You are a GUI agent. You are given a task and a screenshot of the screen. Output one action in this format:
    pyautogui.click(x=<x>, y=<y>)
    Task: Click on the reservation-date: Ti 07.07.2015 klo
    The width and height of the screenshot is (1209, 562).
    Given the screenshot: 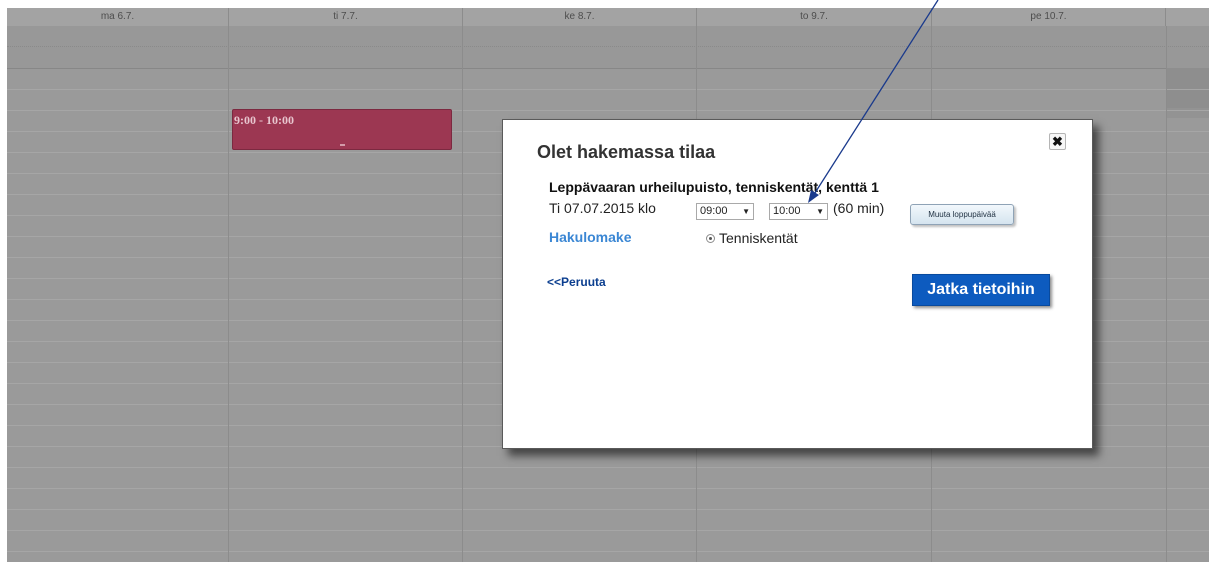 What is the action you would take?
    pyautogui.click(x=602, y=208)
    